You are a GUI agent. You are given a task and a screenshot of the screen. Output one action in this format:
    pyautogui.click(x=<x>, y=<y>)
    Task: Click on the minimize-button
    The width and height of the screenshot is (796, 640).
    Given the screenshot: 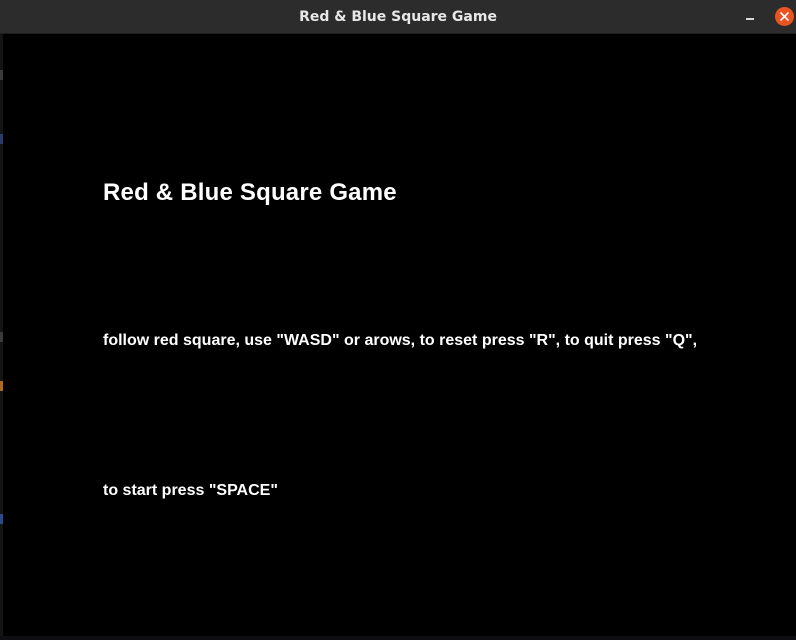 What is the action you would take?
    pyautogui.click(x=750, y=17)
    